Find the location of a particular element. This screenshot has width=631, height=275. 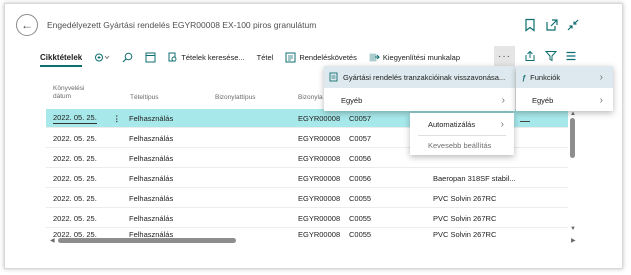

menu-item-other-right: Egyéb › is located at coordinates (564, 100).